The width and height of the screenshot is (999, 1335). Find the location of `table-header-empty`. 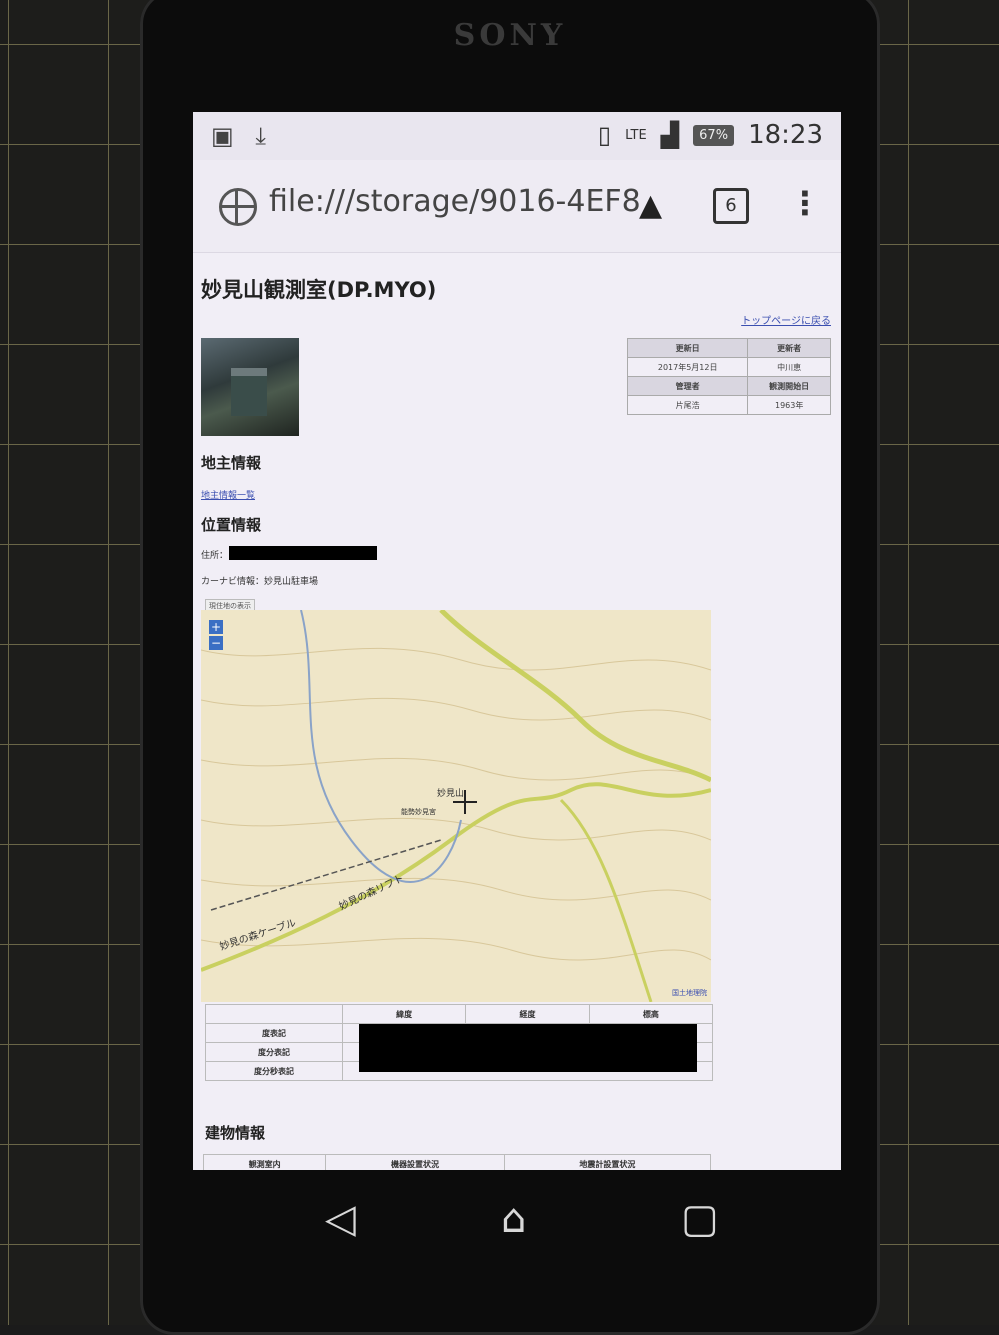

table-header-empty is located at coordinates (274, 1014).